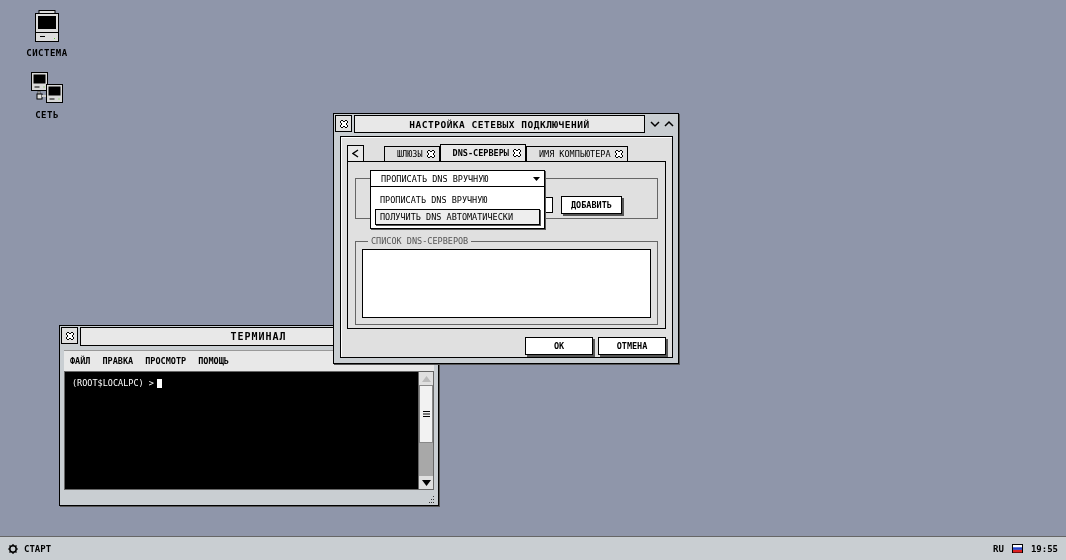 The width and height of the screenshot is (1066, 560). Describe the element at coordinates (536, 178) in the screenshot. I see `dropdown-caret-icon` at that location.